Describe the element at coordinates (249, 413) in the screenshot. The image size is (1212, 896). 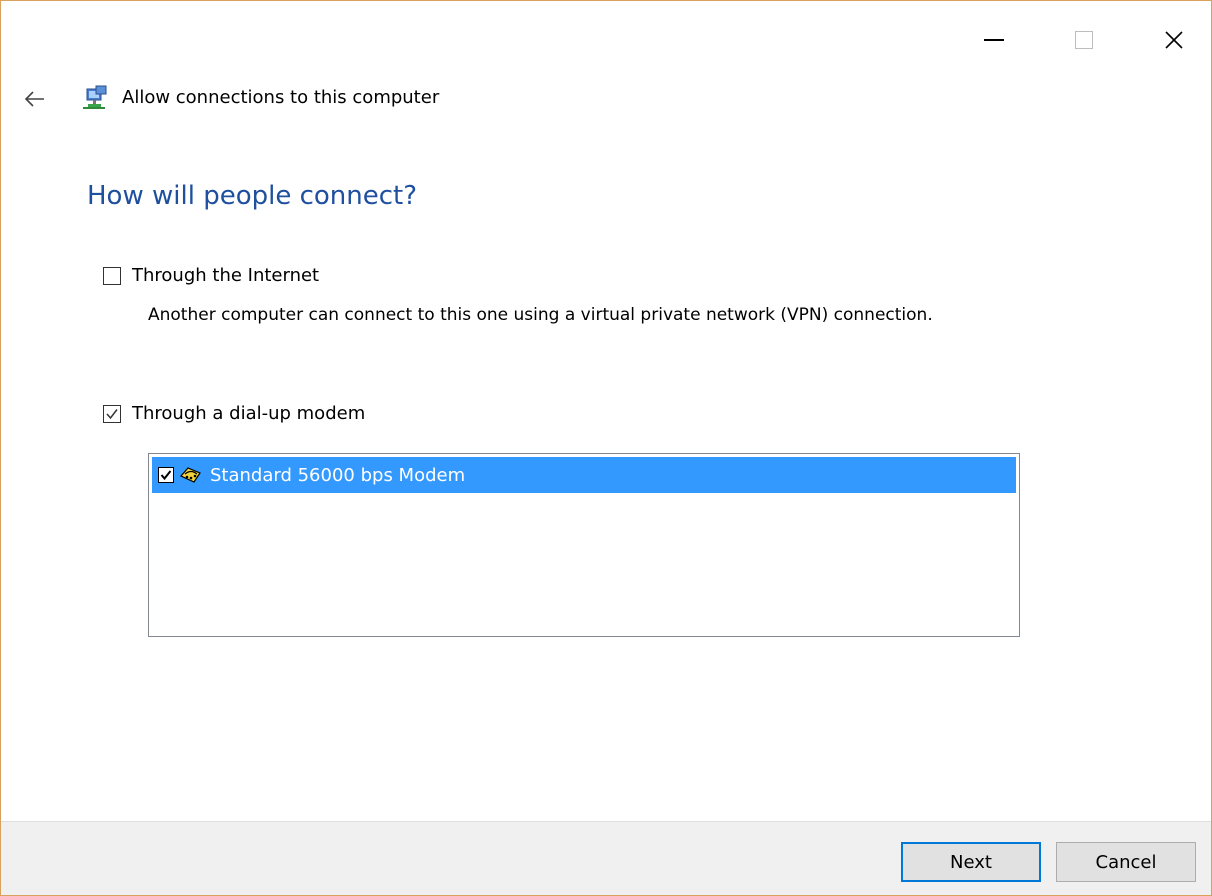
I see `dialup-option-label: Through a dial-up modem` at that location.